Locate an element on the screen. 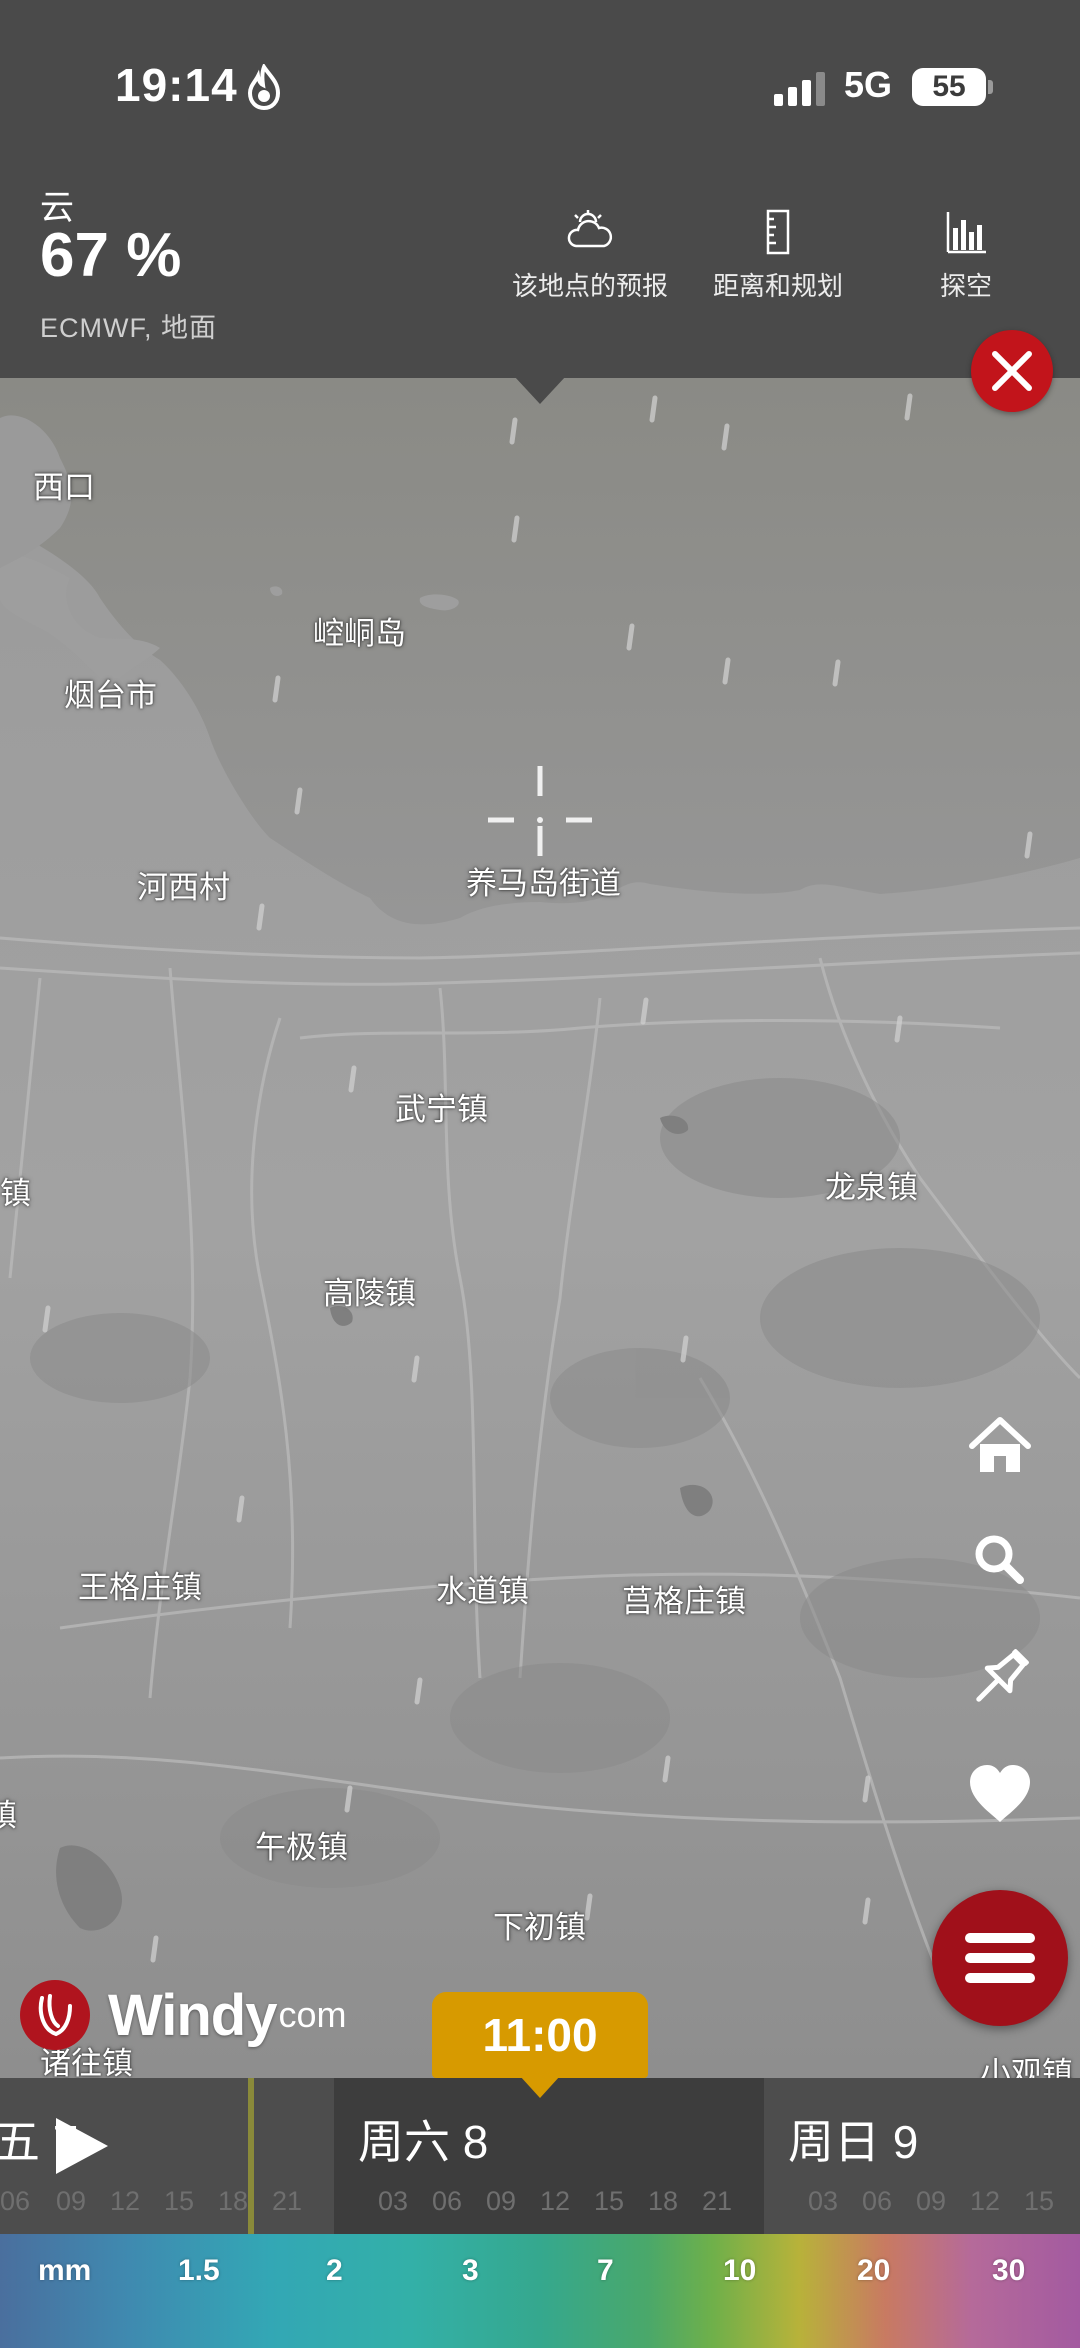 The width and height of the screenshot is (1080, 2348). play-icon is located at coordinates (82, 2146).